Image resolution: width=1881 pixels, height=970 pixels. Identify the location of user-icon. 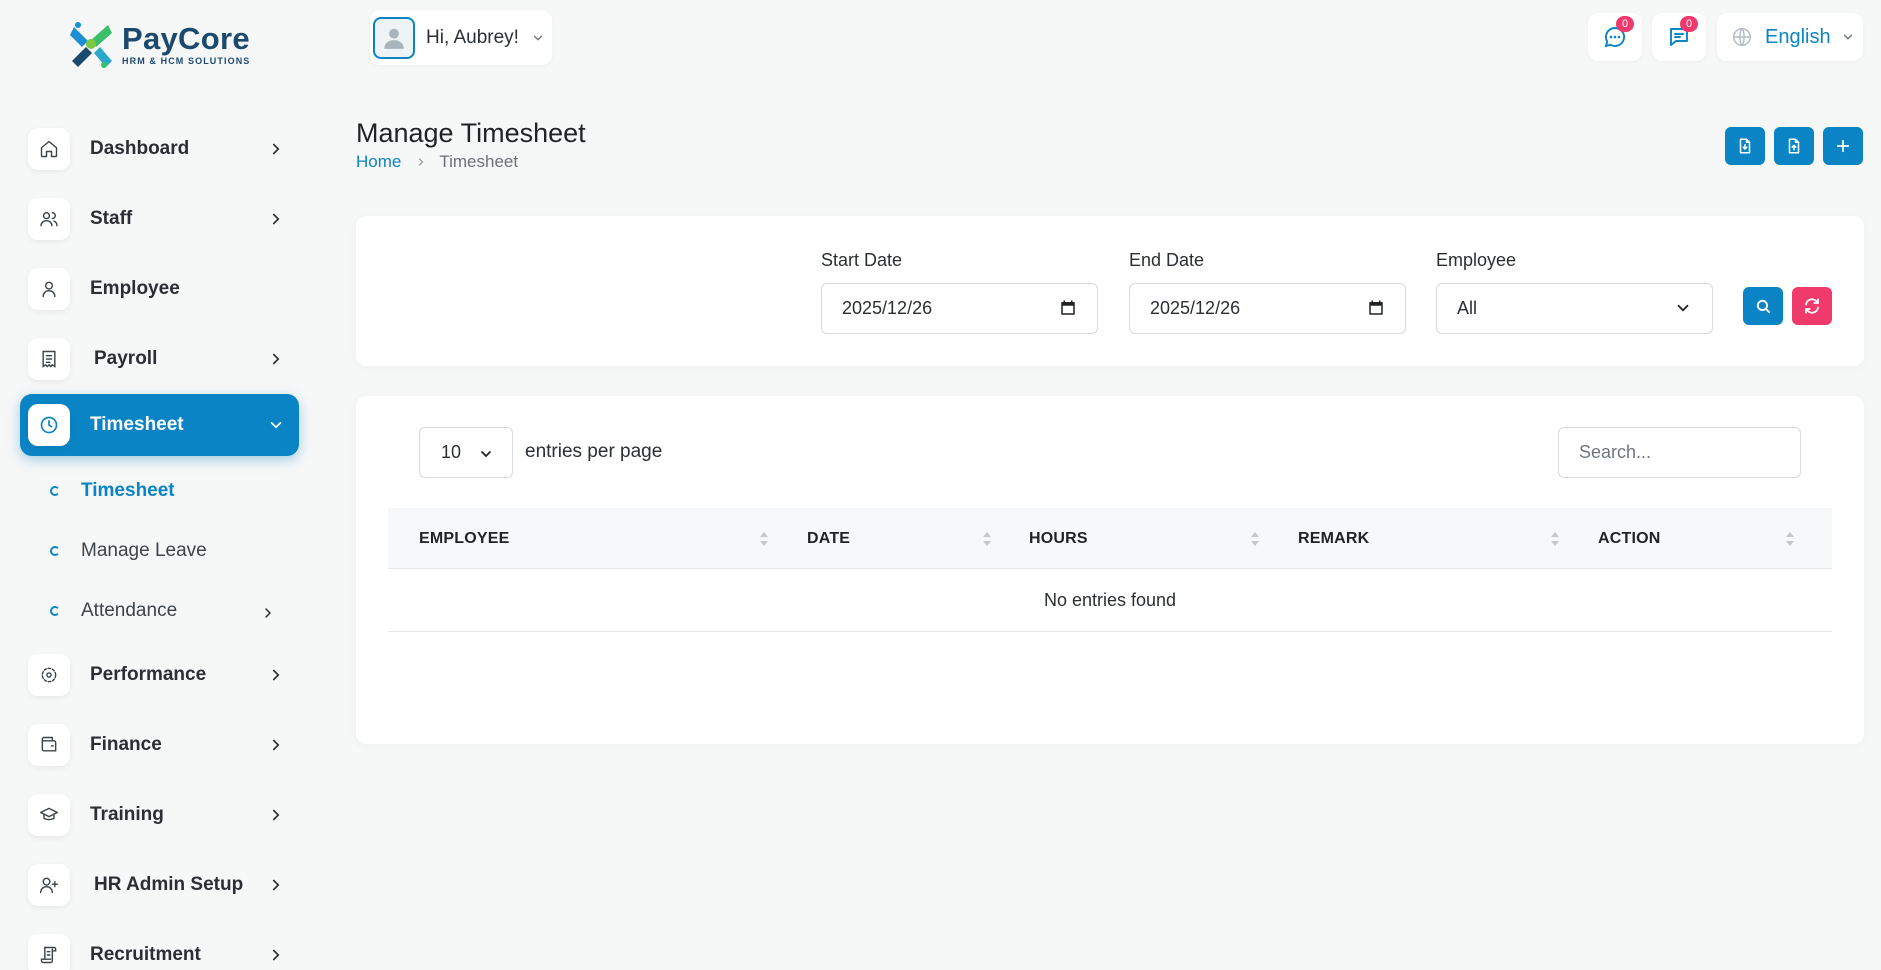
(49, 289).